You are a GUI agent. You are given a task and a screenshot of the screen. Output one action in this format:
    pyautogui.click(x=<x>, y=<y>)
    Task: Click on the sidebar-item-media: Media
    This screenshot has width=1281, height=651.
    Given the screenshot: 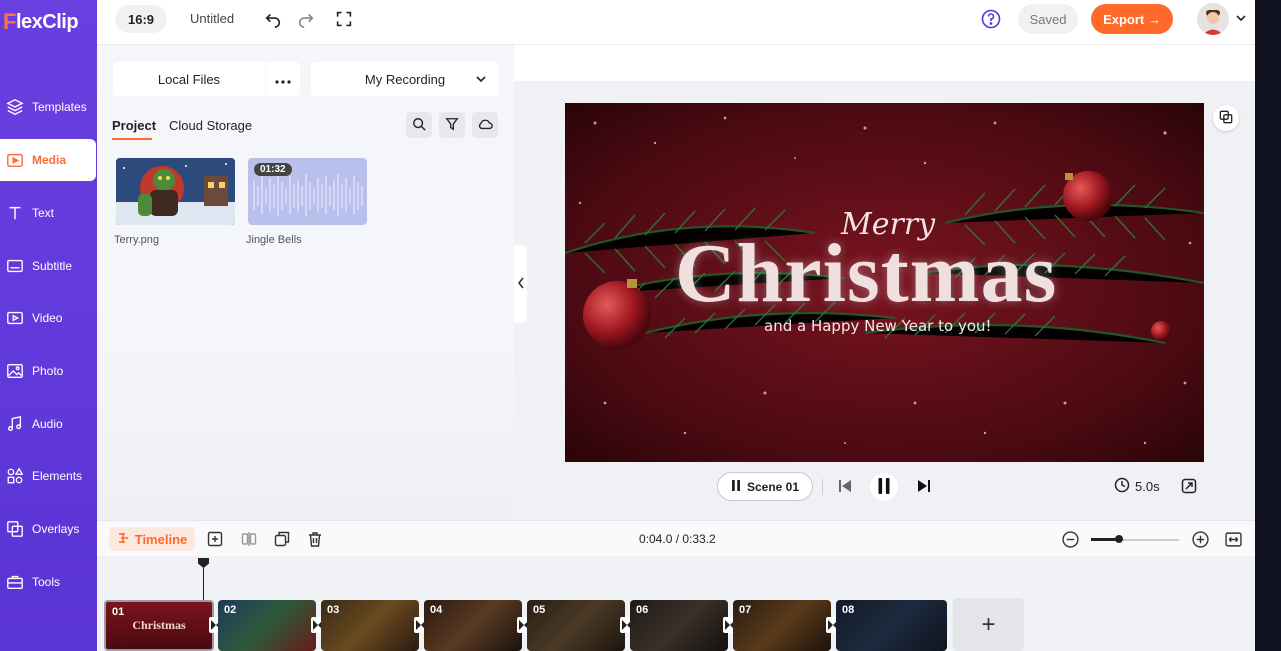 What is the action you would take?
    pyautogui.click(x=48, y=160)
    